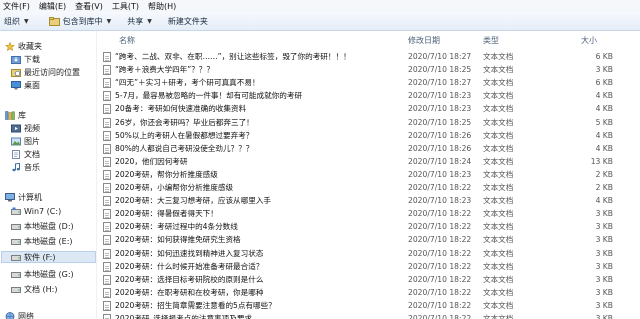 Image resolution: width=640 pixels, height=319 pixels. What do you see at coordinates (604, 56) in the screenshot?
I see `file-size: 6 KB` at bounding box center [604, 56].